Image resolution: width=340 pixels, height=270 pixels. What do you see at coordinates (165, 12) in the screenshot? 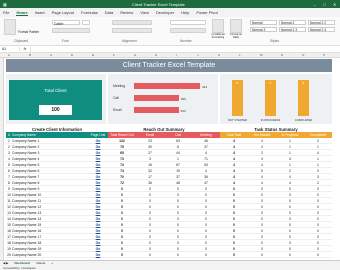
I see `tab-developer: Developer` at bounding box center [165, 12].